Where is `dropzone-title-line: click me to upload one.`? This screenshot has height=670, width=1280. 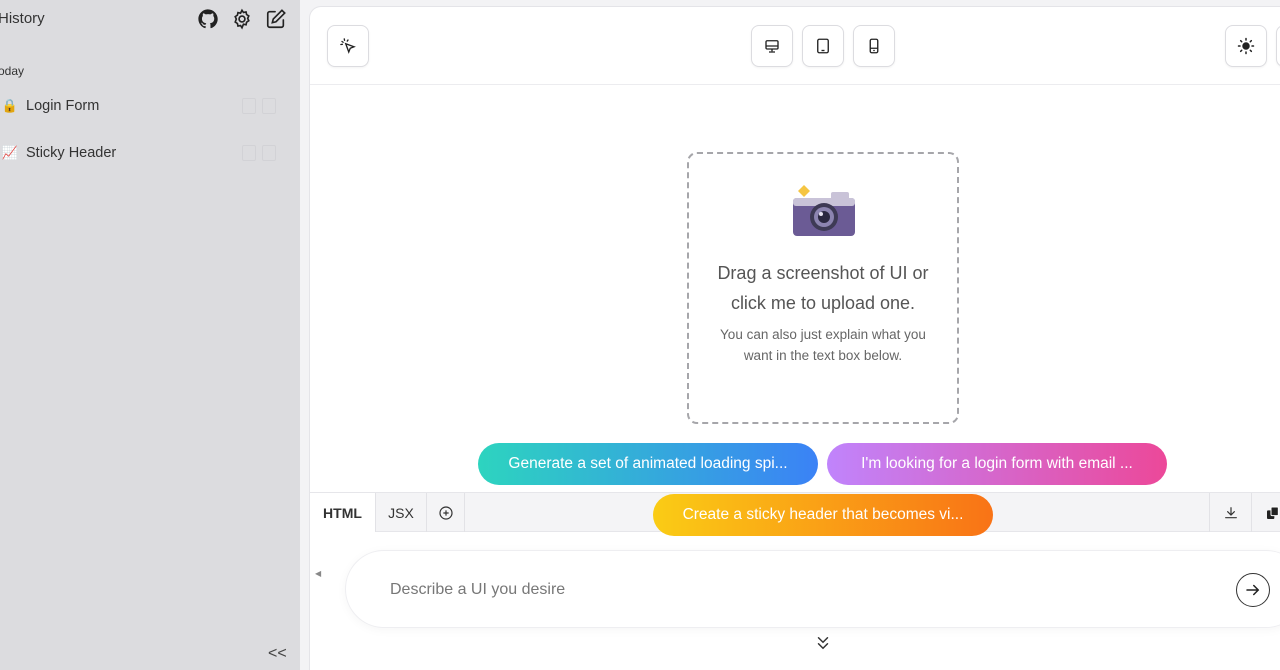
dropzone-title-line: click me to upload one. is located at coordinates (823, 303).